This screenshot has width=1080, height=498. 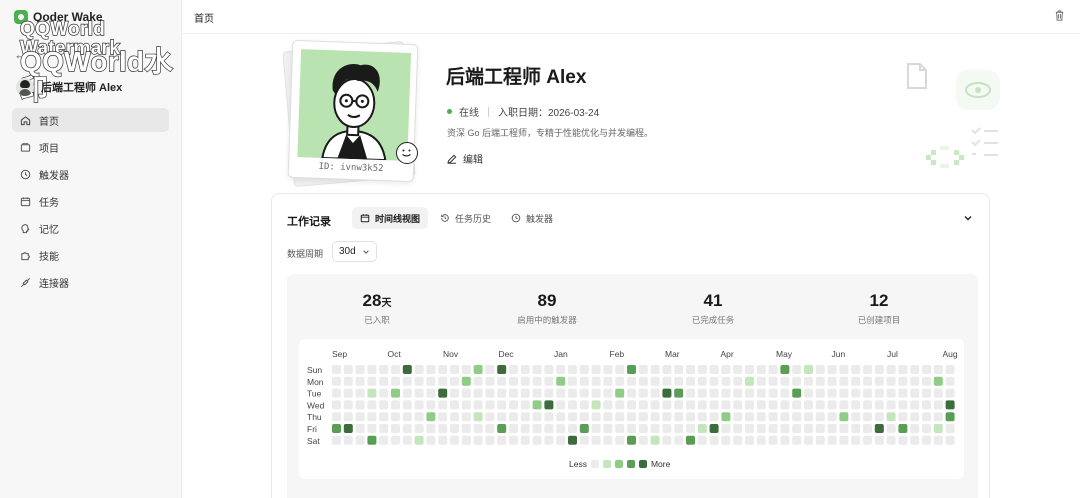 What do you see at coordinates (90, 147) in the screenshot?
I see `sidebar-item-projects: 项目` at bounding box center [90, 147].